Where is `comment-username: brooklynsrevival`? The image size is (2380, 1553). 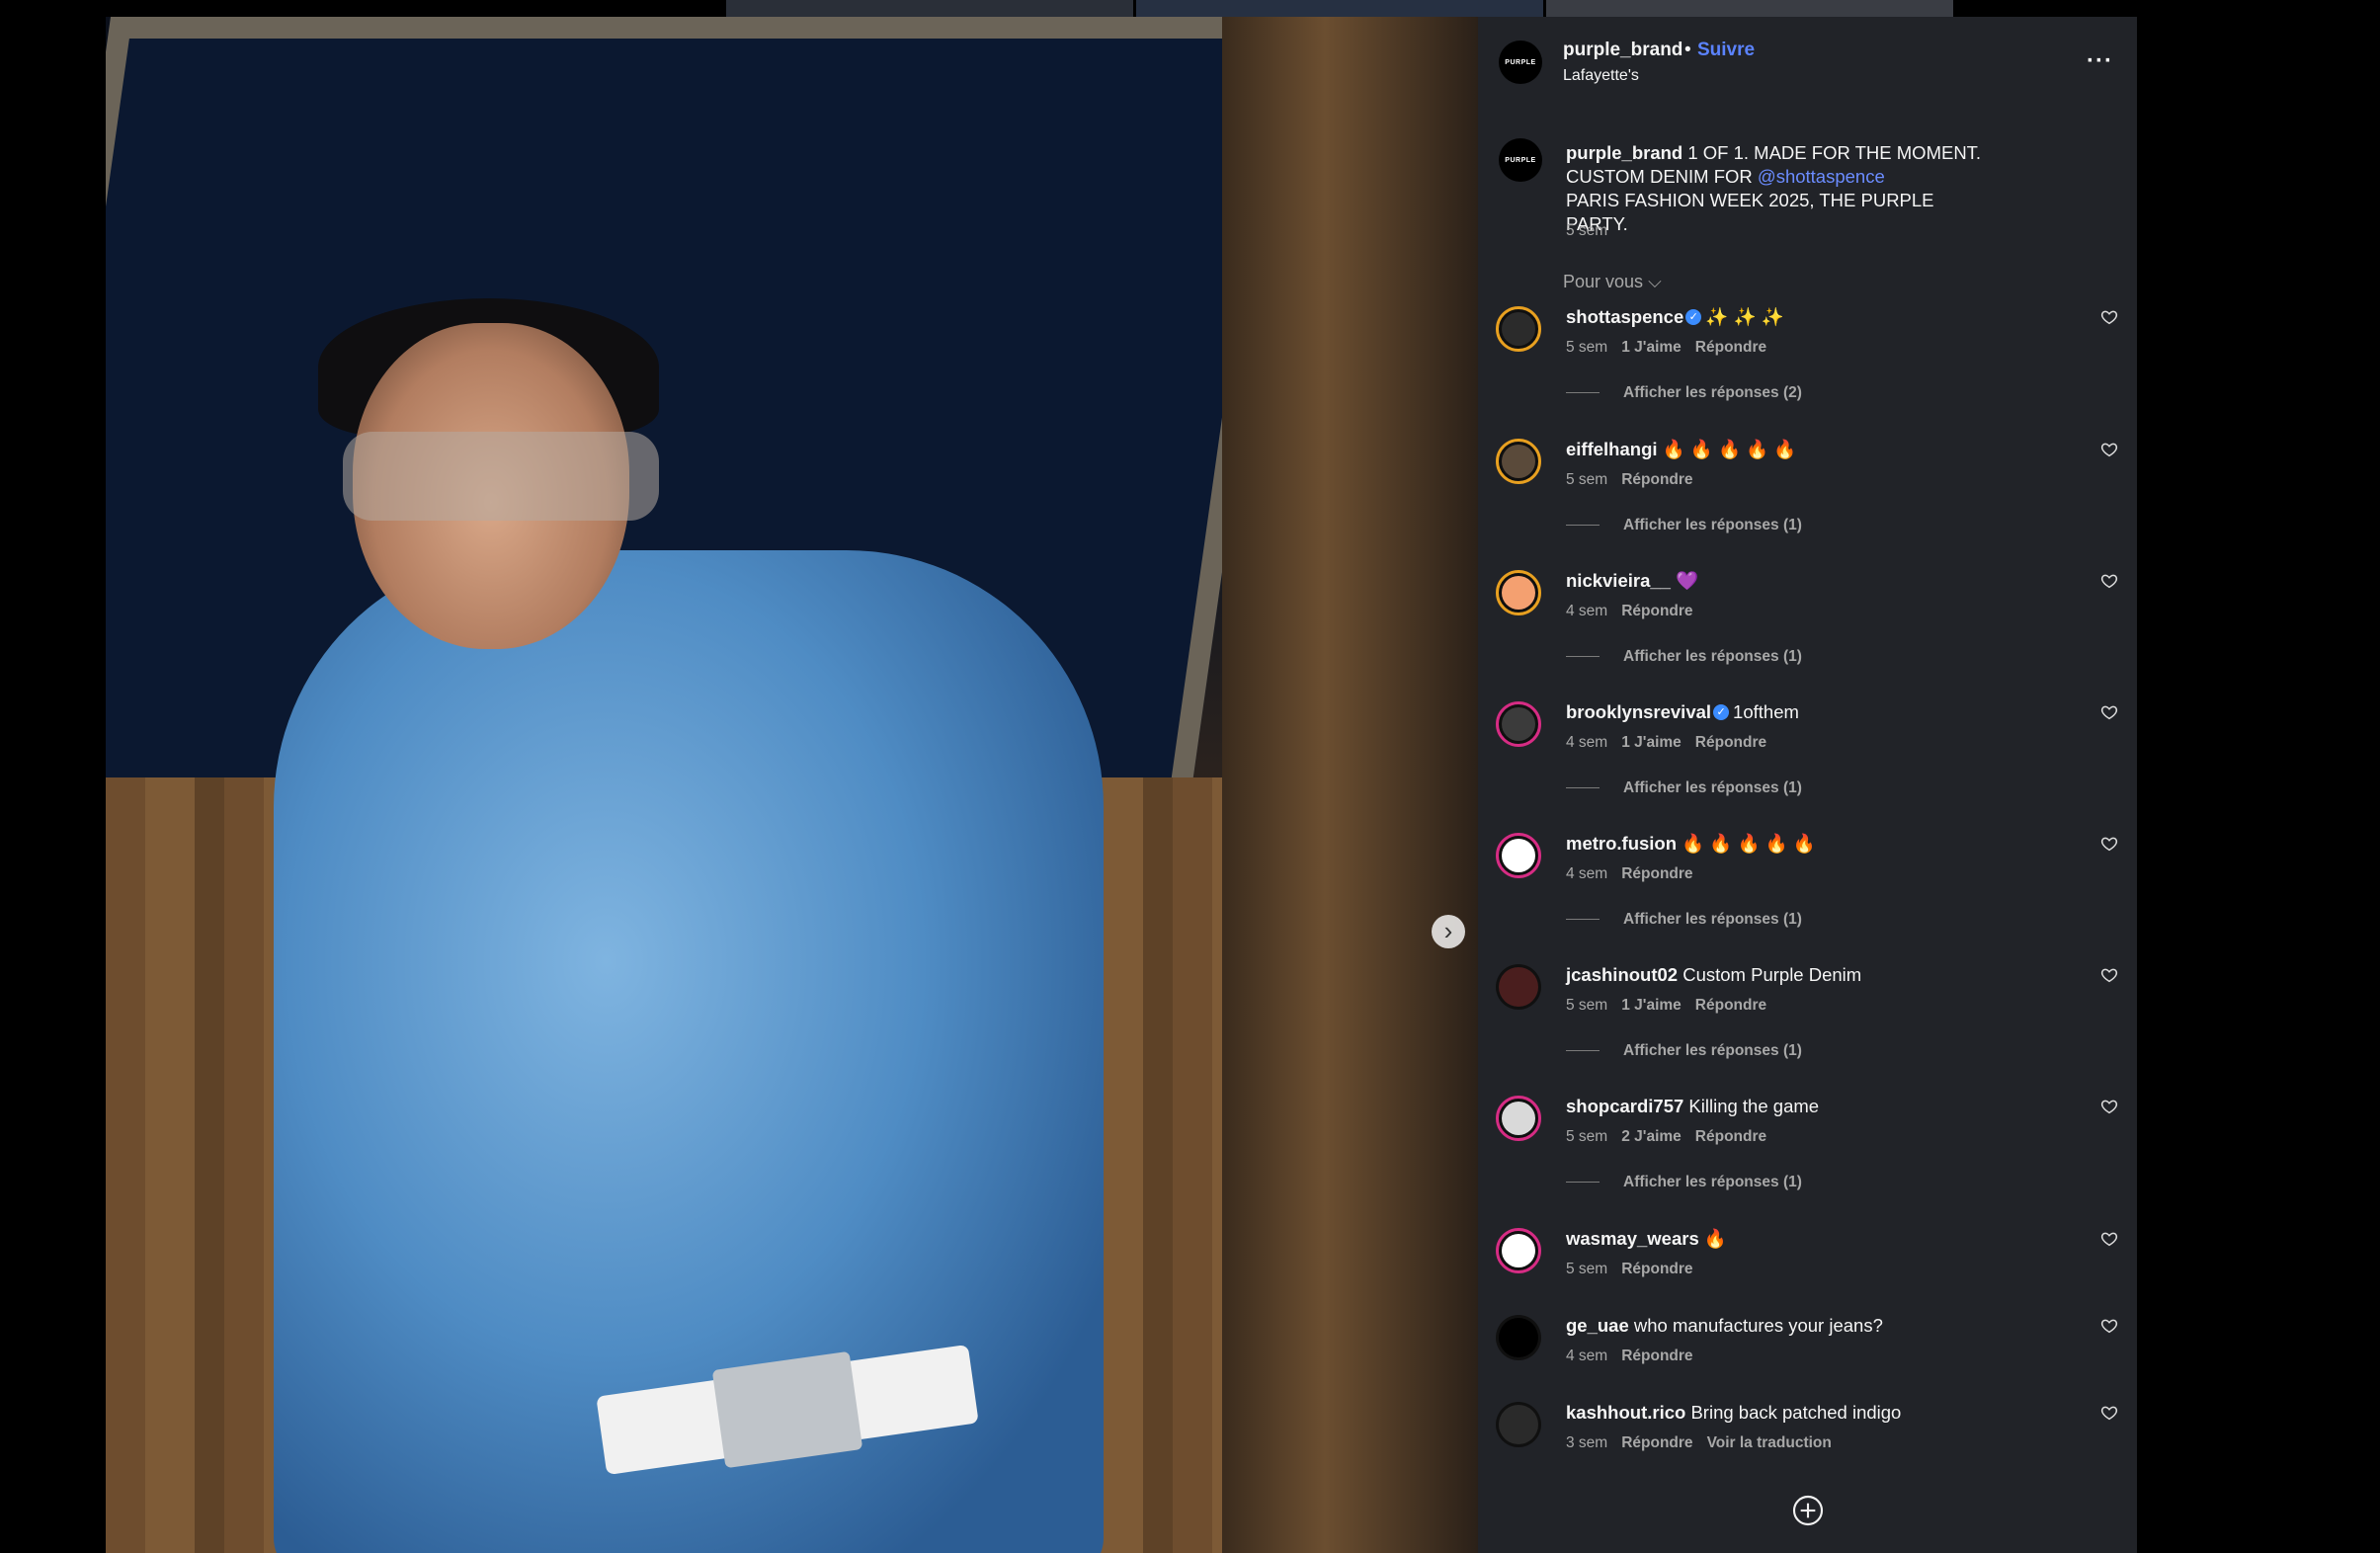 comment-username: brooklynsrevival is located at coordinates (1638, 711).